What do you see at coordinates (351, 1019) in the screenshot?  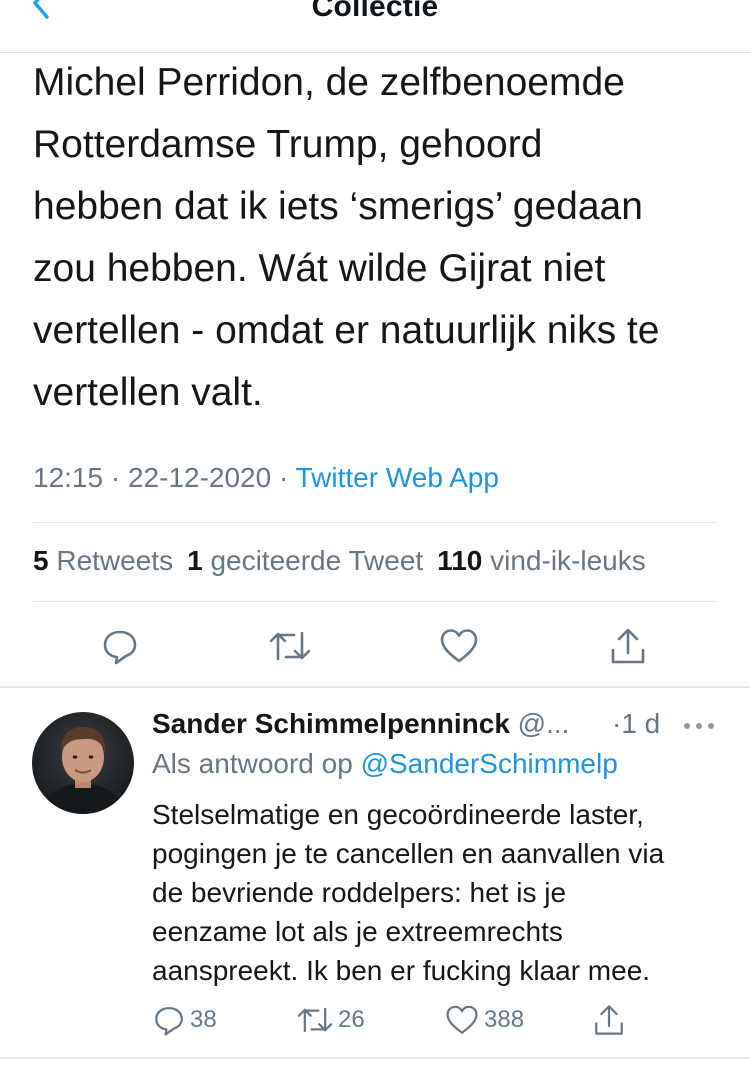 I see `reply-retweet-count: 26` at bounding box center [351, 1019].